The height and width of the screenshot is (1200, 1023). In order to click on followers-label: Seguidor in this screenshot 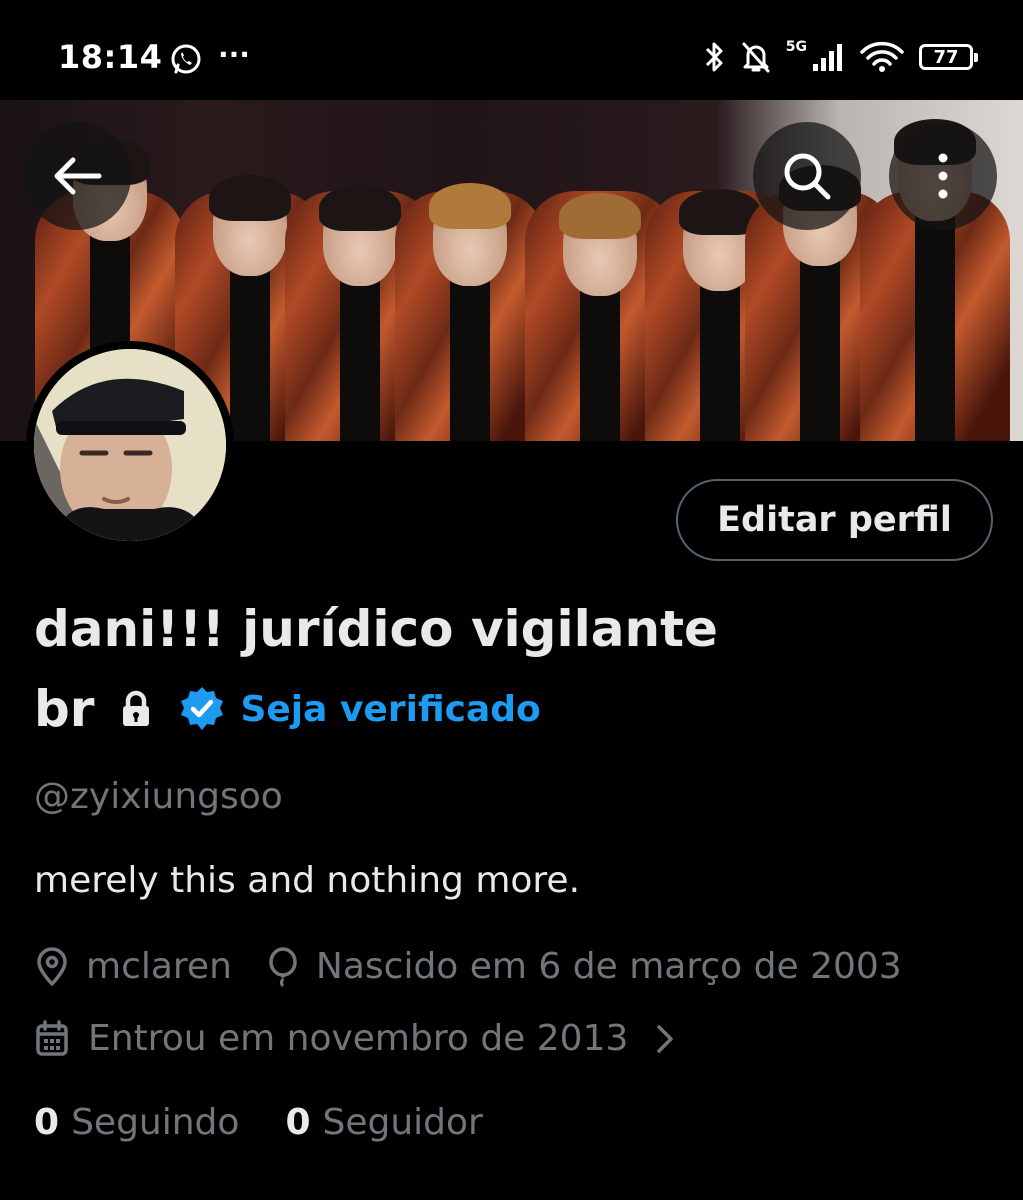, I will do `click(402, 1122)`.